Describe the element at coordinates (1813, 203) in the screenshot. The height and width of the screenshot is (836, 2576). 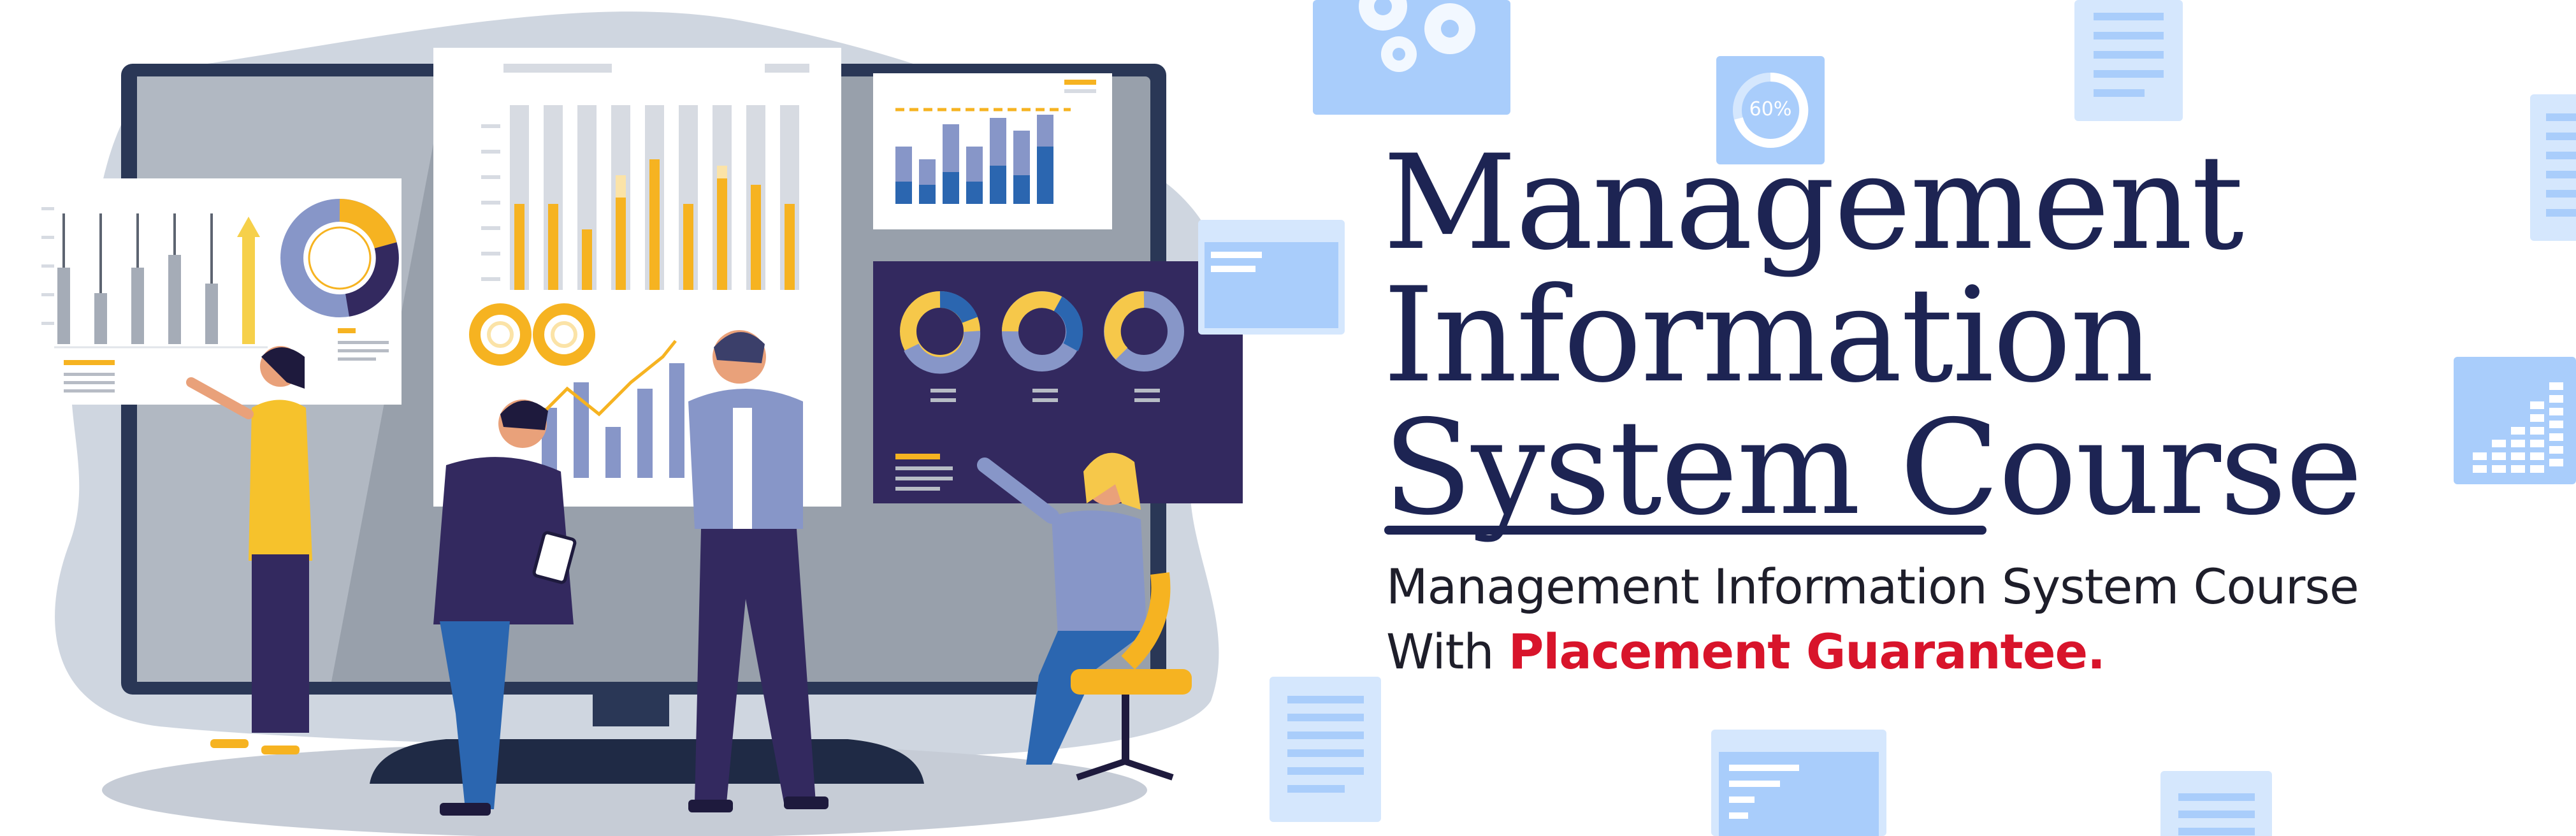
I see `title-line-1: Management` at that location.